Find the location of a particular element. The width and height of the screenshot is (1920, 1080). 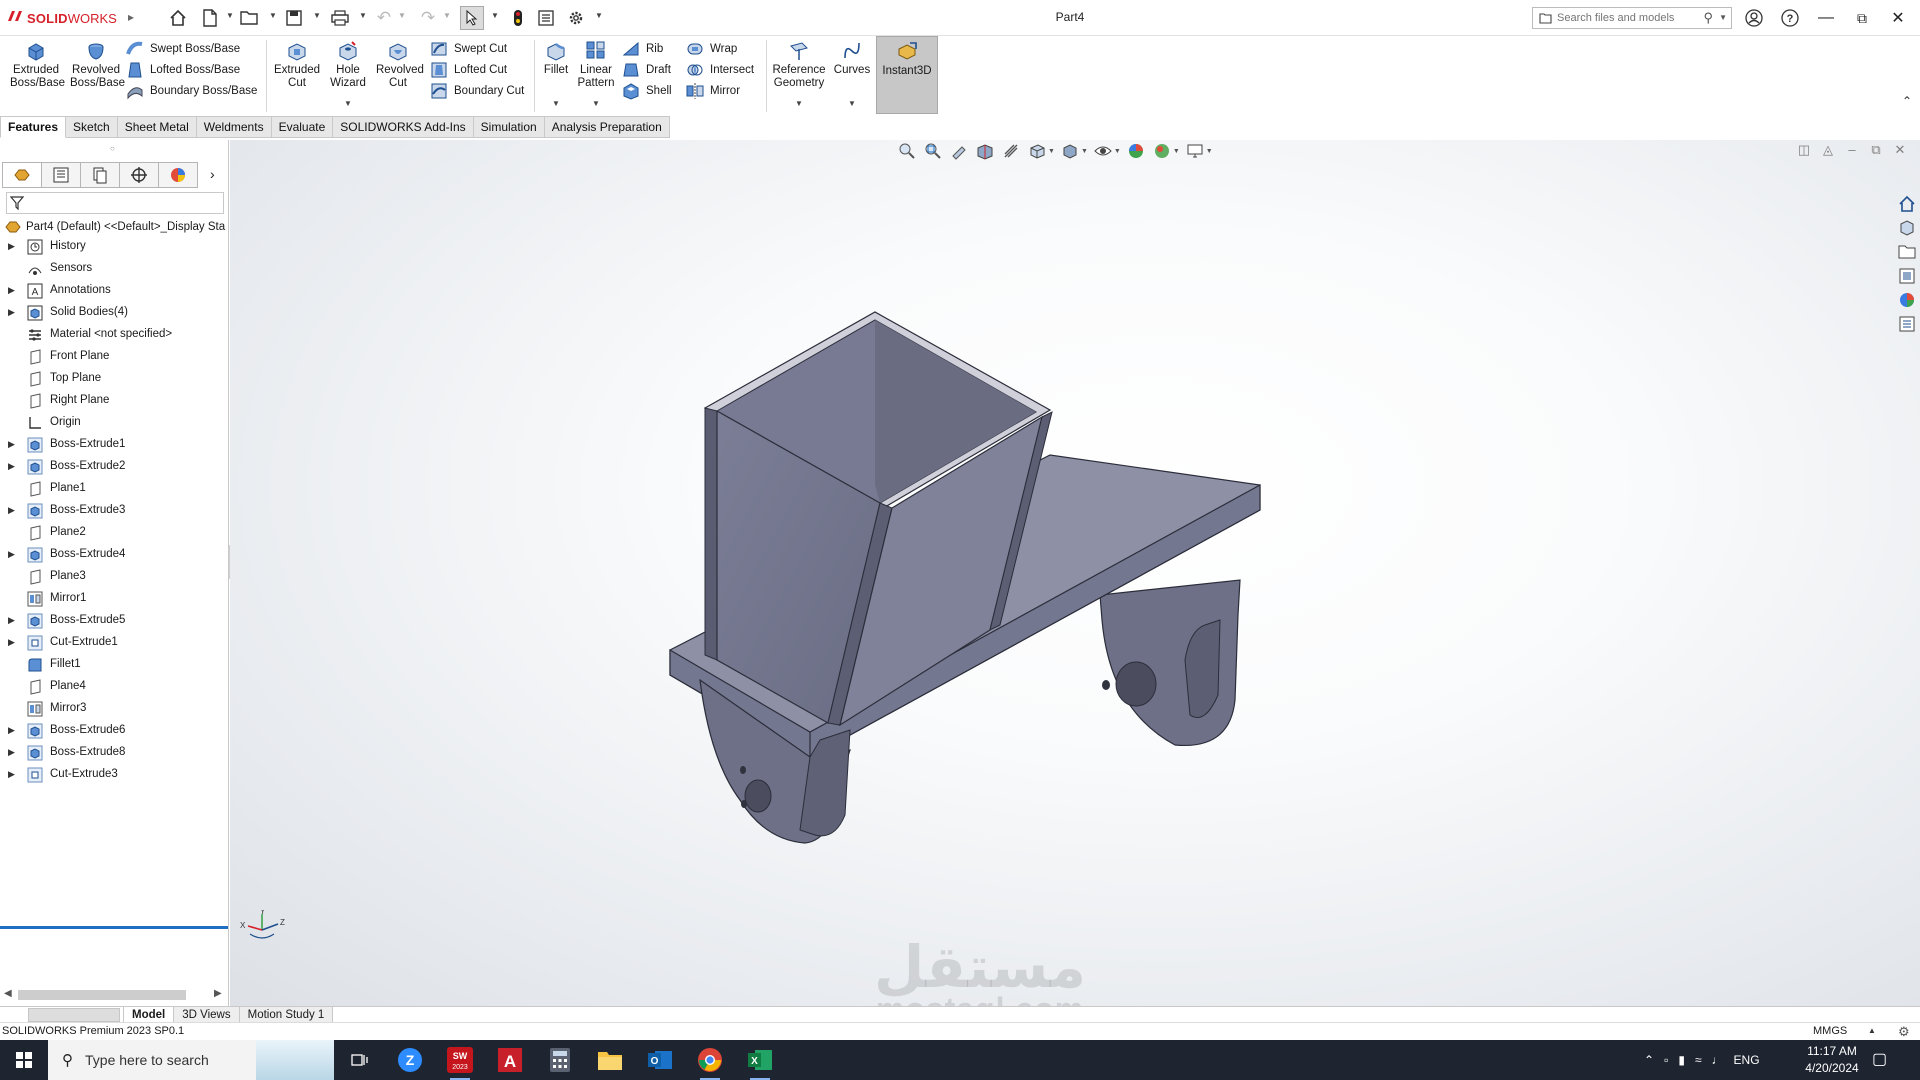

search-input is located at coordinates (1632, 18).